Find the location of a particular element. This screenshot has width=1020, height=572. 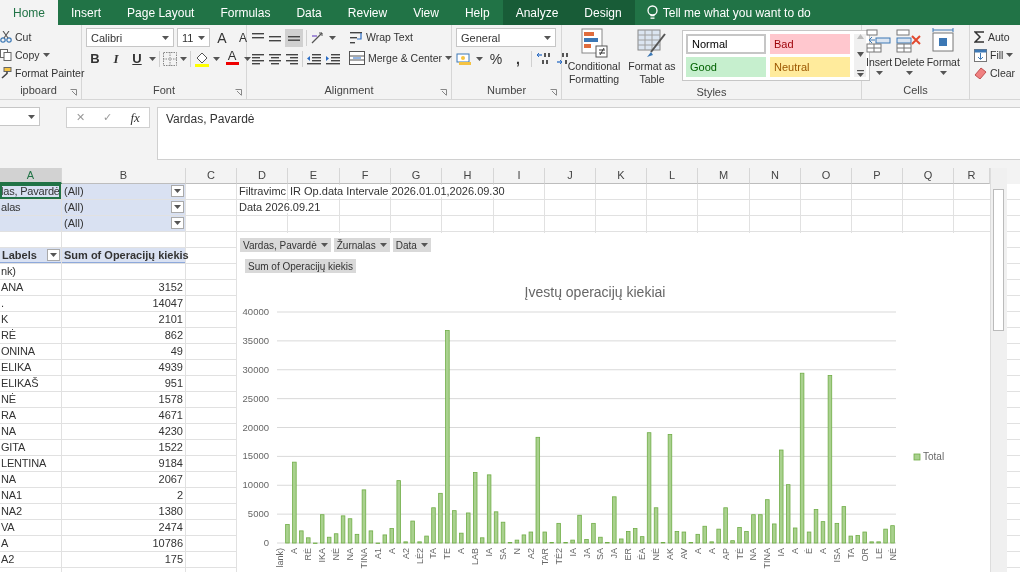

font-size-select: 11 is located at coordinates (193, 37).